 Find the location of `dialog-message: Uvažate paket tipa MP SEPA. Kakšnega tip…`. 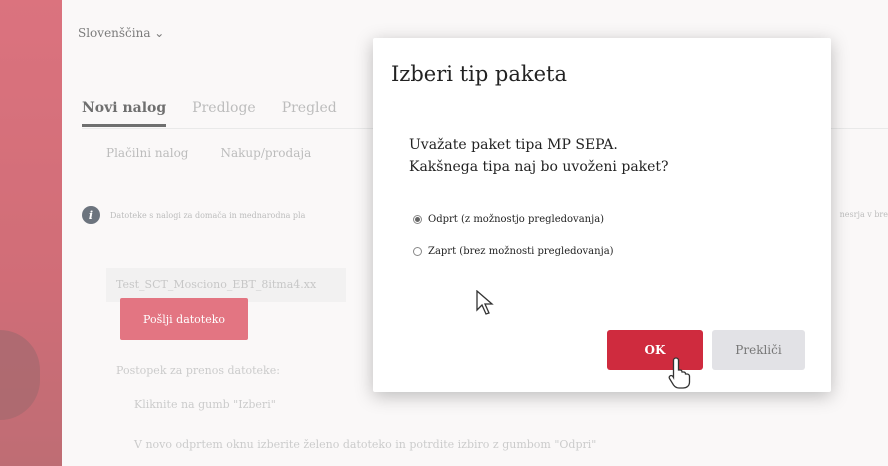

dialog-message: Uvažate paket tipa MP SEPA. Kakšnega tip… is located at coordinates (539, 156).